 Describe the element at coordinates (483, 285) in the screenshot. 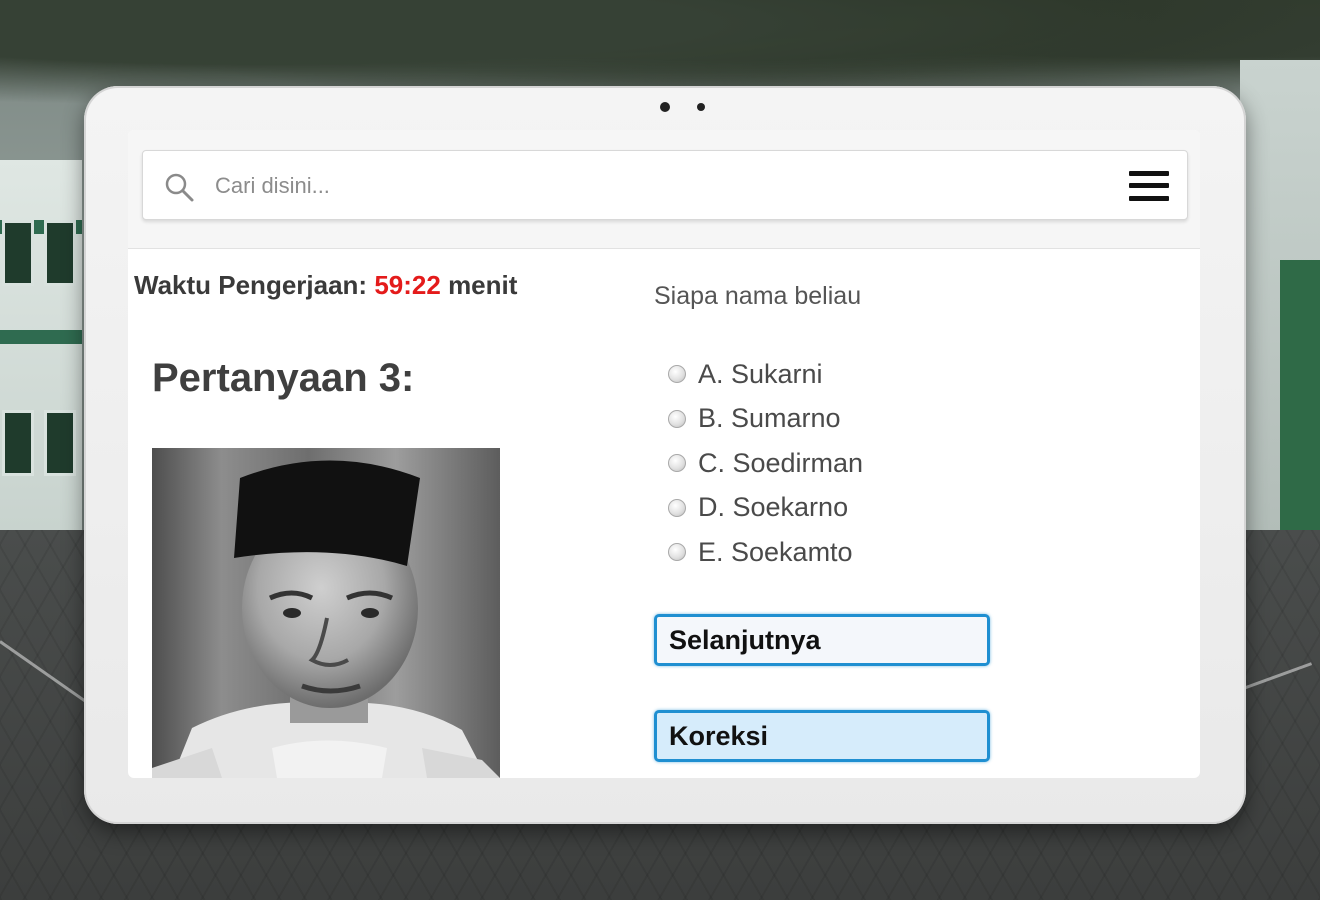

I see `timer-unit: menit` at that location.